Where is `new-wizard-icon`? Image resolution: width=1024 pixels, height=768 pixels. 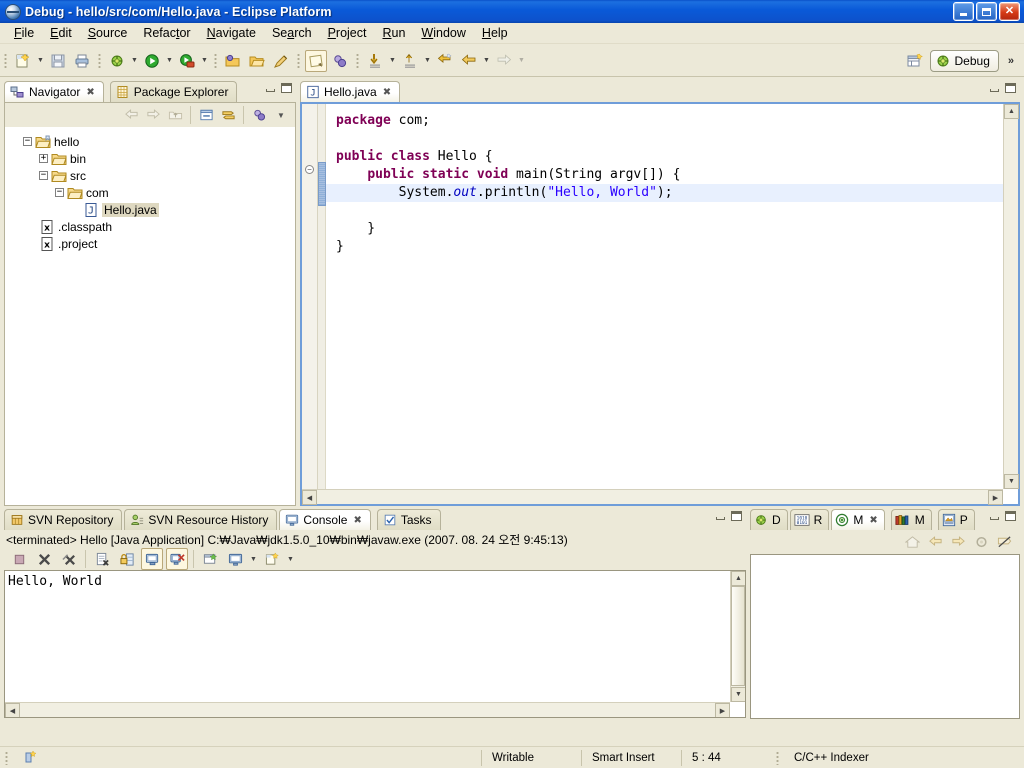 new-wizard-icon is located at coordinates (23, 61).